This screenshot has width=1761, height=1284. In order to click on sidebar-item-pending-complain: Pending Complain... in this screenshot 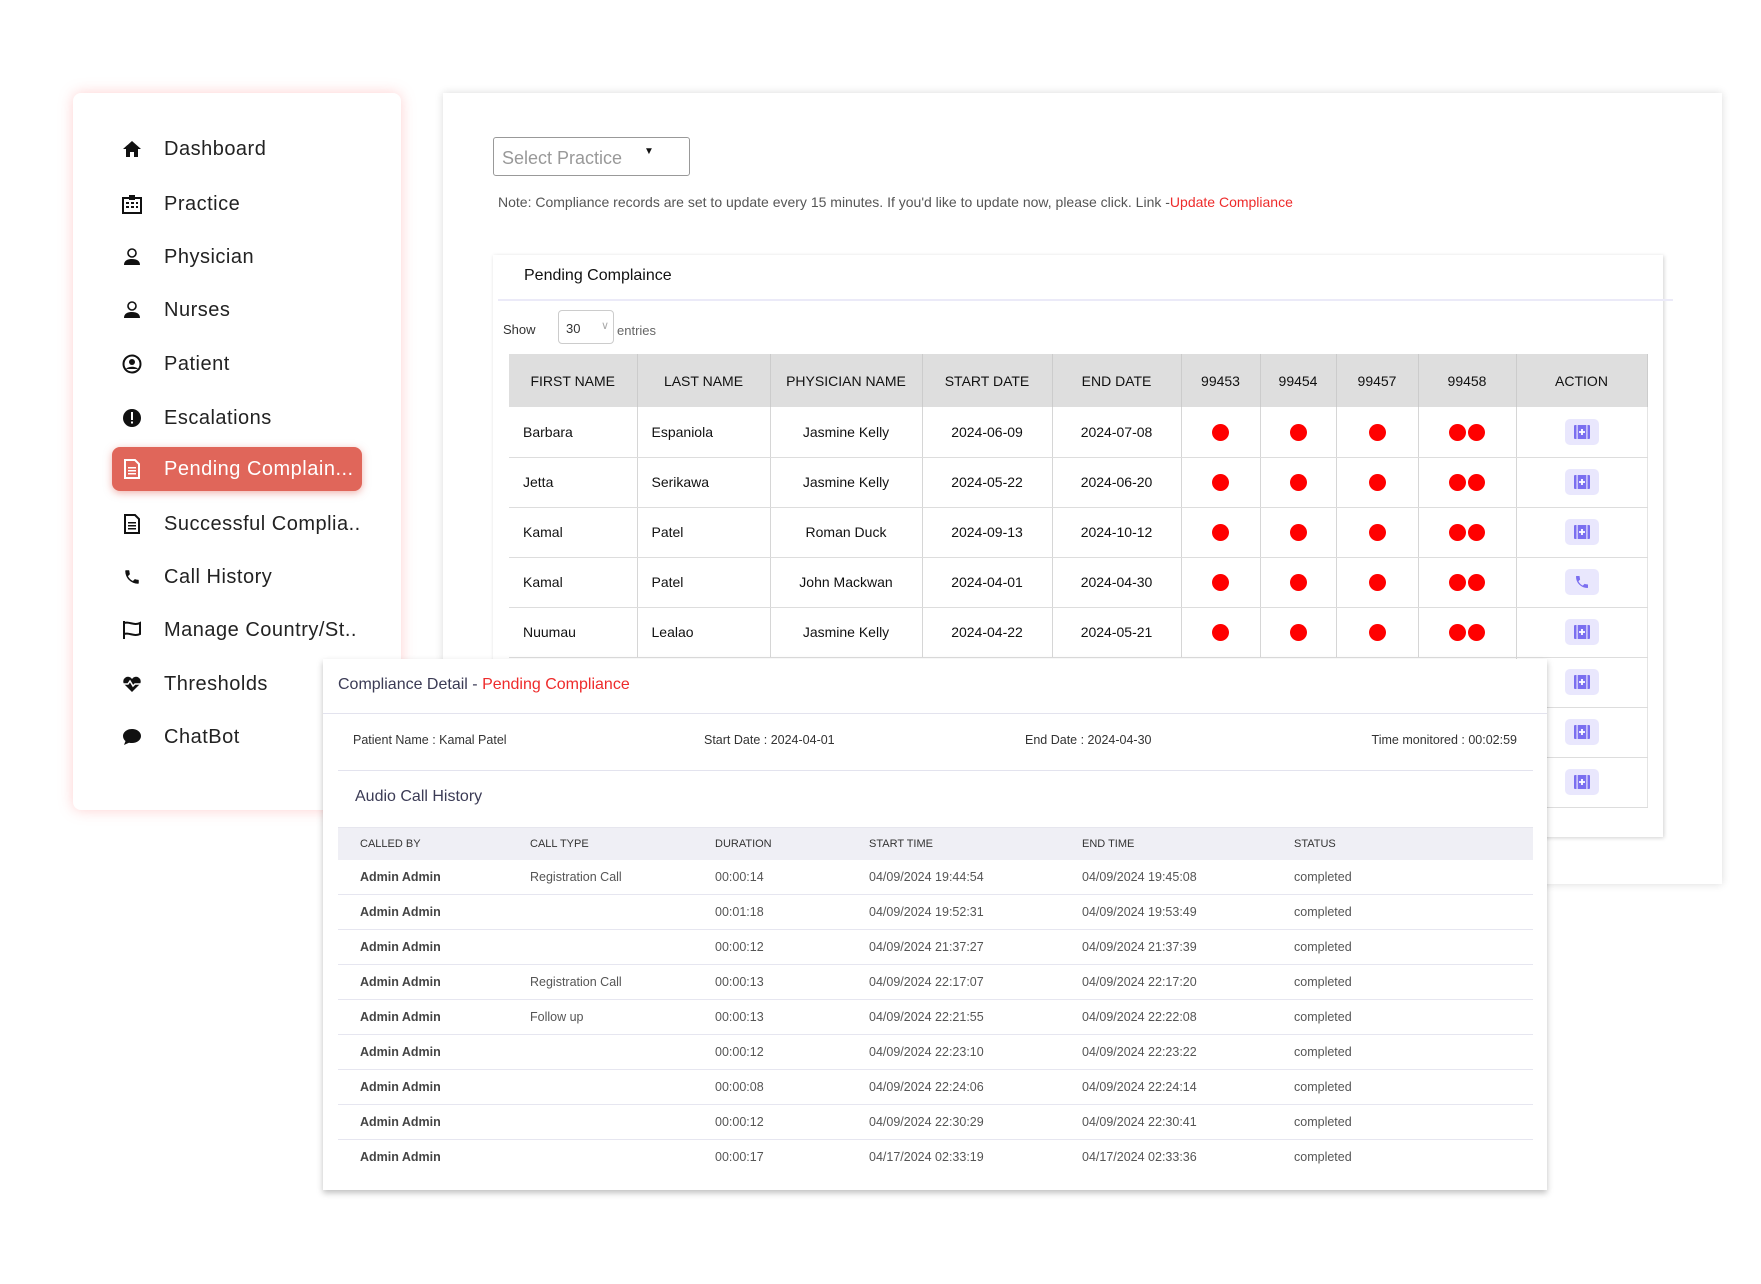, I will do `click(237, 469)`.